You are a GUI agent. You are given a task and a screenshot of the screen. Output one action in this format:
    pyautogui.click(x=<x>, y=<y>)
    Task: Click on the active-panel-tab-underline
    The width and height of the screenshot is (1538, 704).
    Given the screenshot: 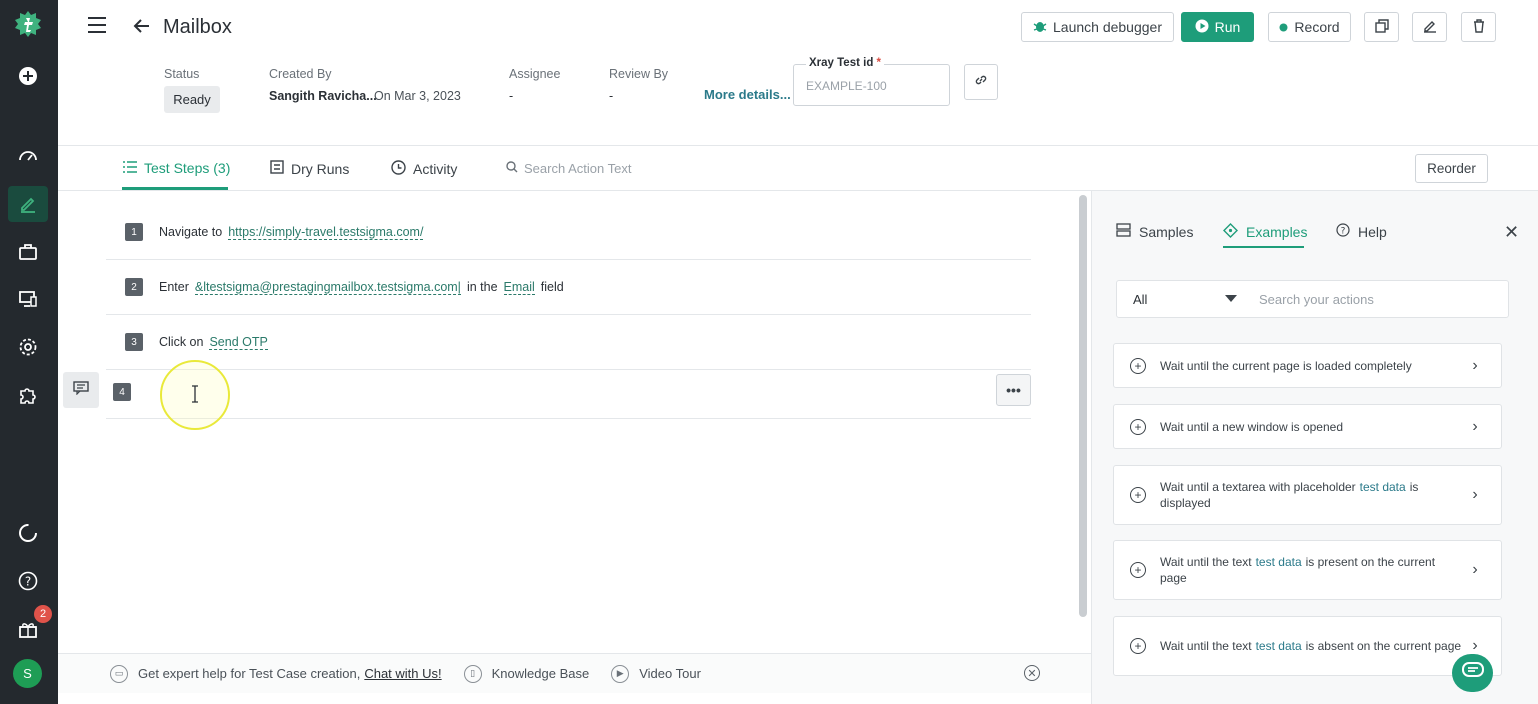 What is the action you would take?
    pyautogui.click(x=1263, y=247)
    